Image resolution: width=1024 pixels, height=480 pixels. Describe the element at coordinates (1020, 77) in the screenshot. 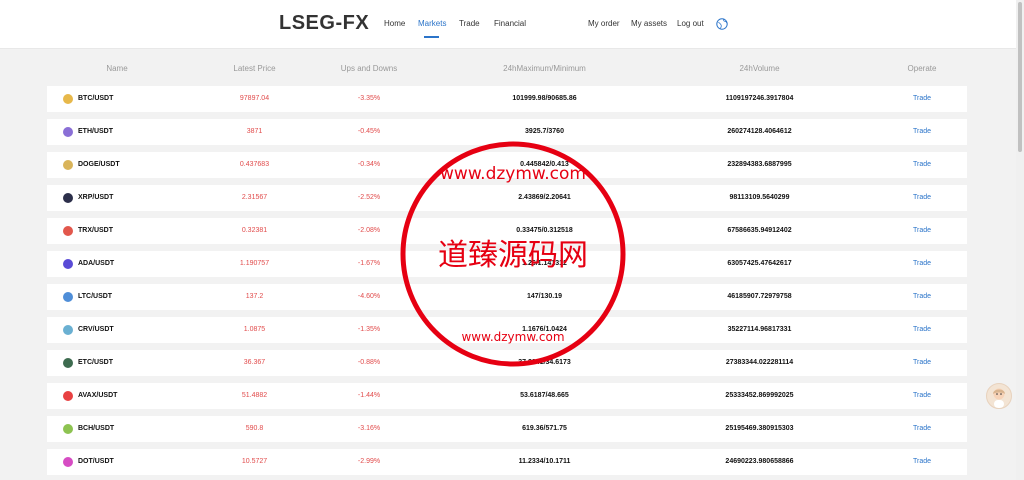

I see `page-scrollbar-thumb` at that location.